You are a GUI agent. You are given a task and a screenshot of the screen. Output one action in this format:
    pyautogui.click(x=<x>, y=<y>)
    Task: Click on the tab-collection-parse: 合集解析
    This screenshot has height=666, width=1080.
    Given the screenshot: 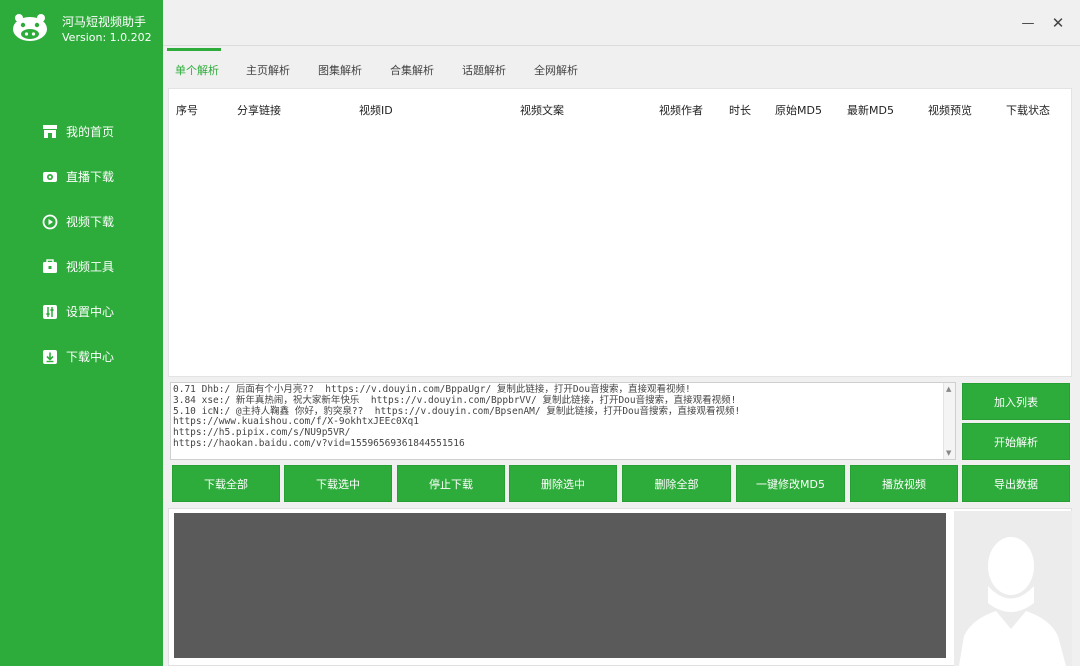 What is the action you would take?
    pyautogui.click(x=412, y=70)
    